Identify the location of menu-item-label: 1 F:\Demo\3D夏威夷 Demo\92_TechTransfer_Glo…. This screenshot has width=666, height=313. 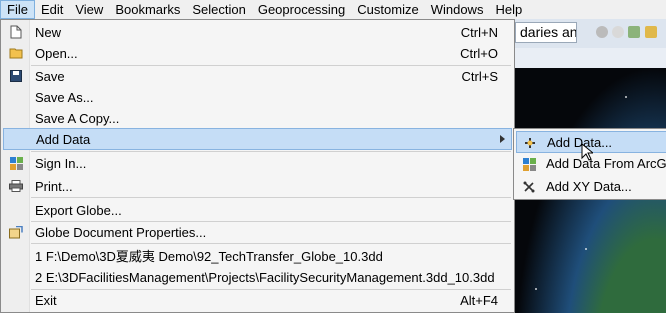
(209, 256).